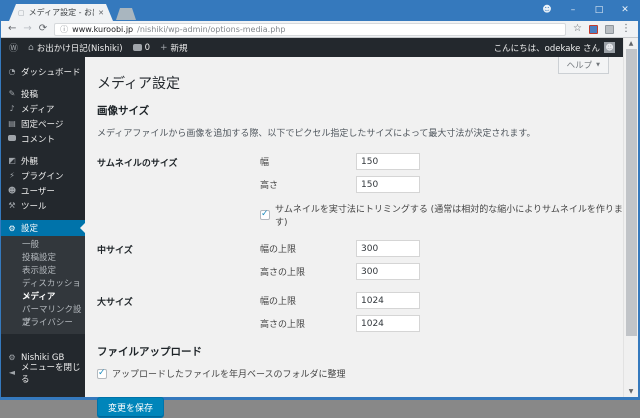  I want to click on admin-bar-right: こんにちは、odekake さん ☻, so click(554, 48).